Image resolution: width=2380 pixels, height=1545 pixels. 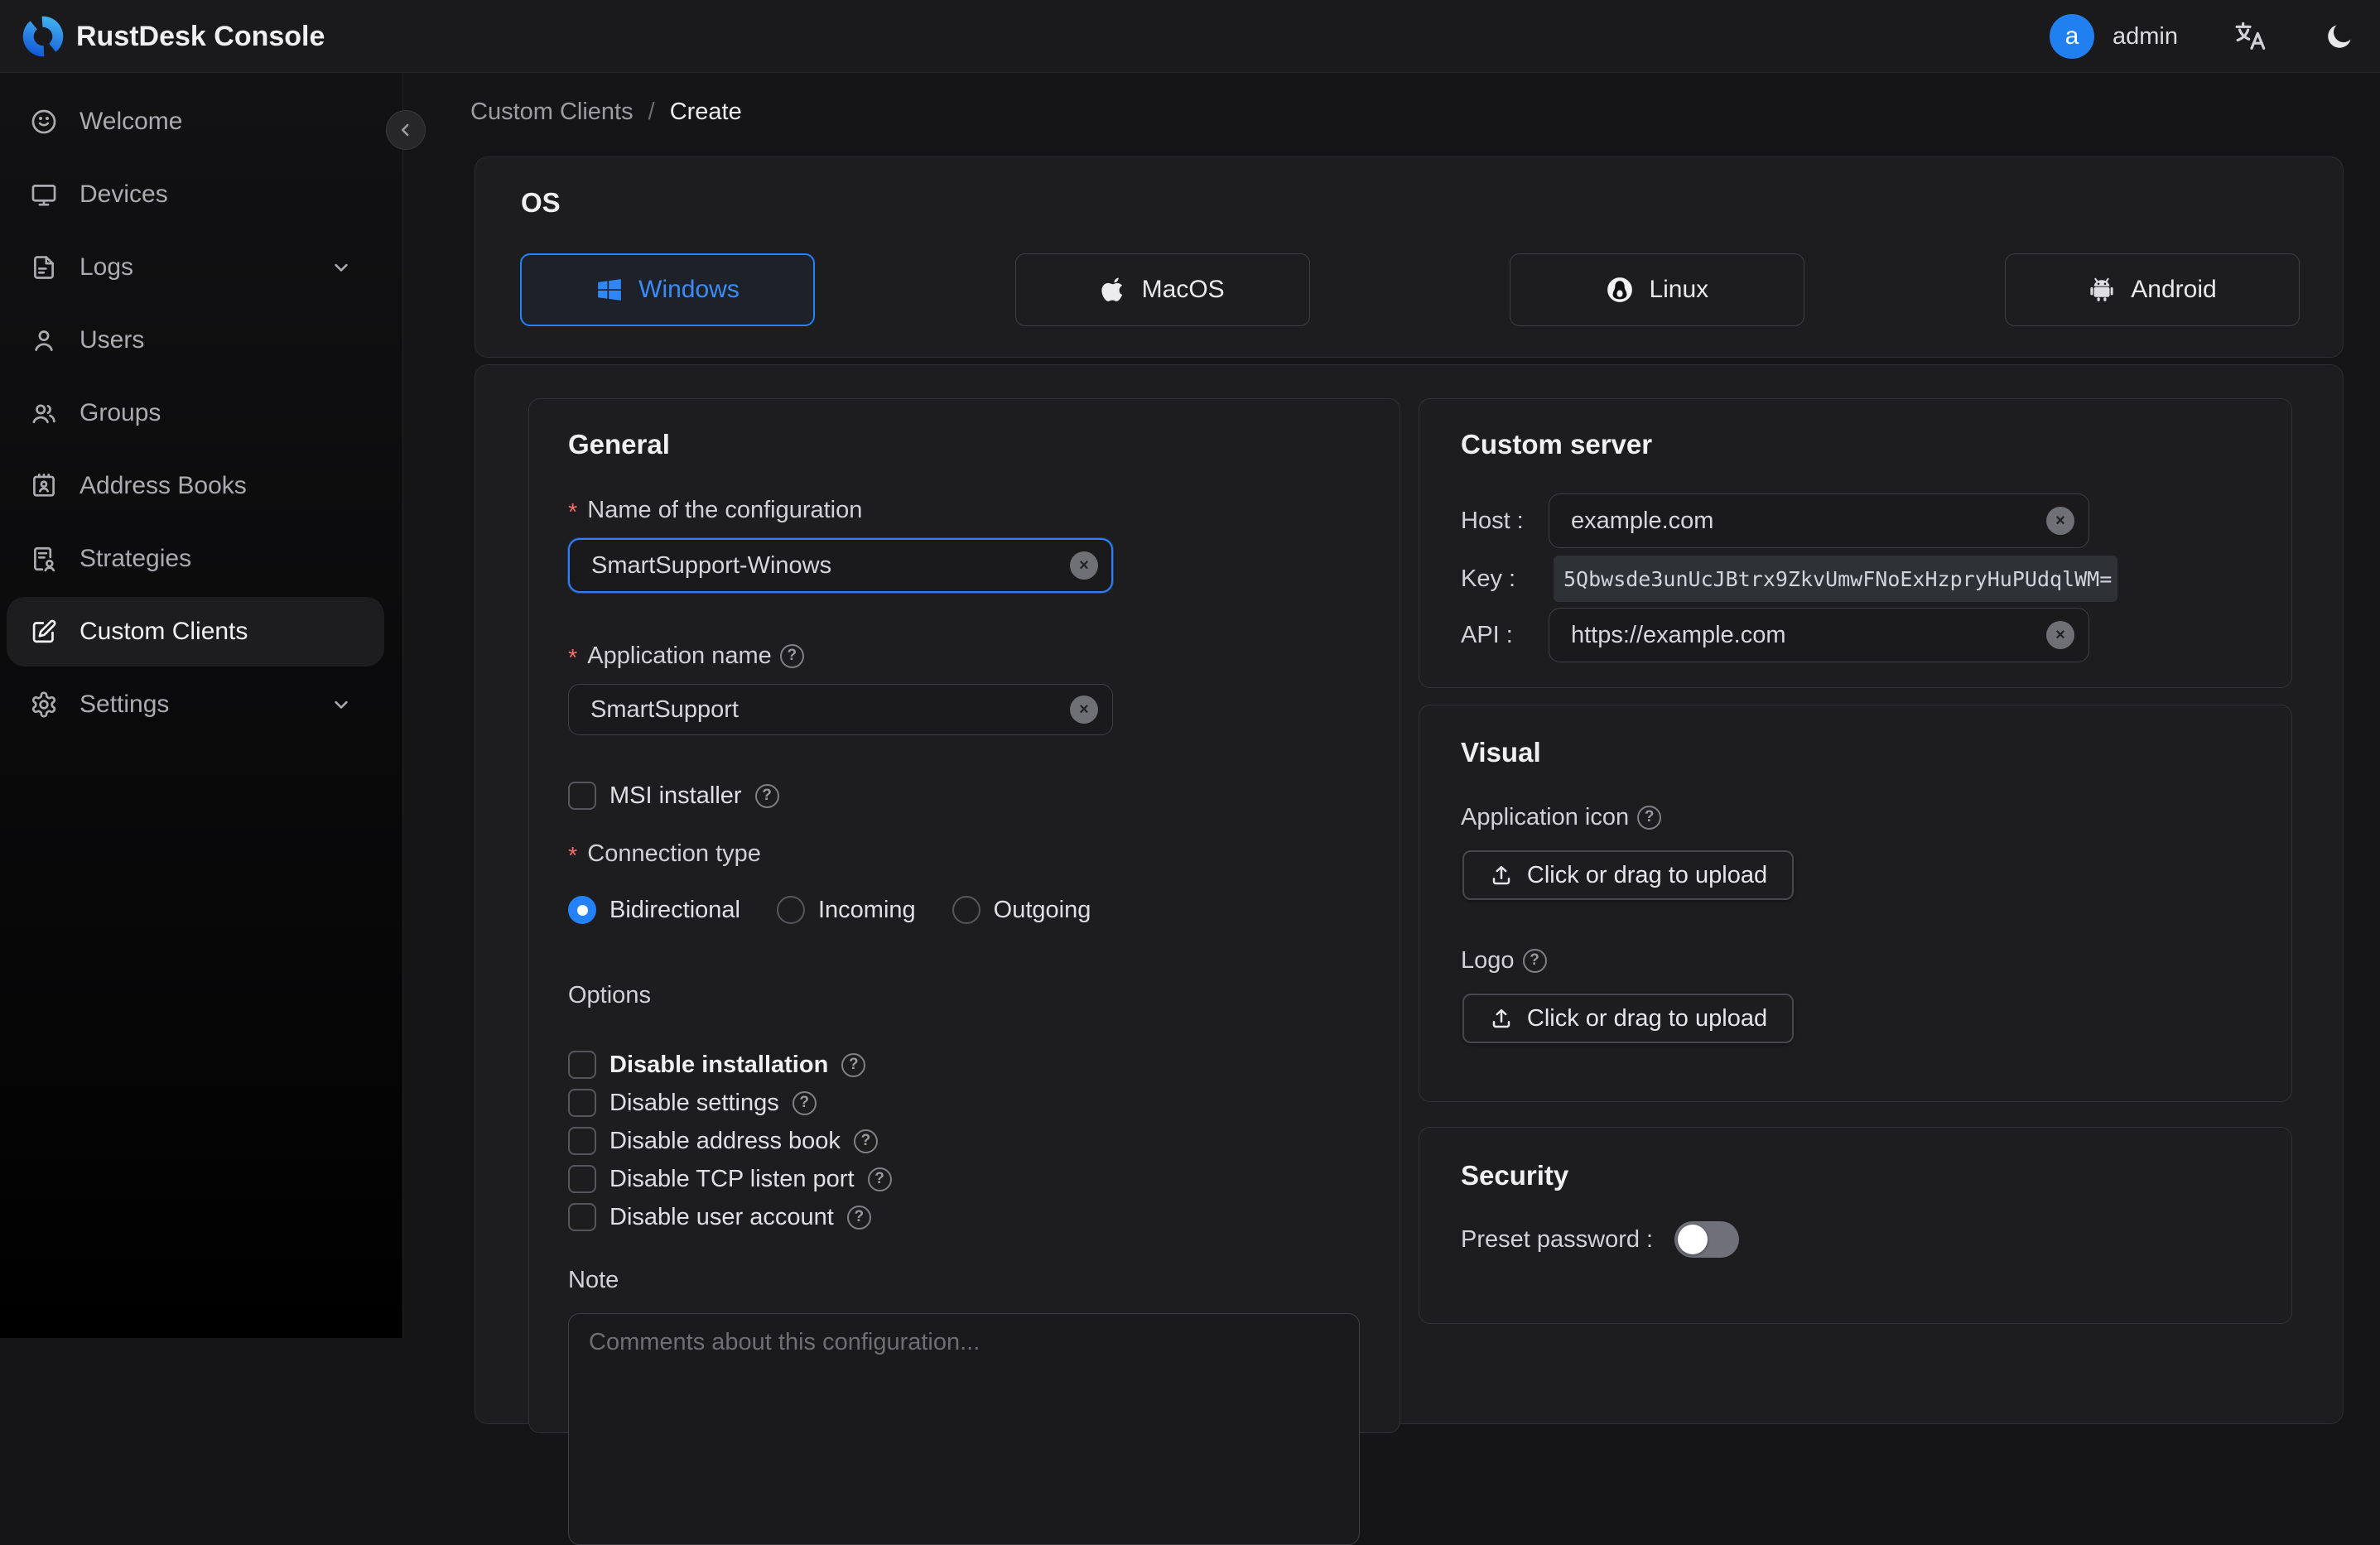 I want to click on os-button-windows: Windows, so click(x=667, y=290).